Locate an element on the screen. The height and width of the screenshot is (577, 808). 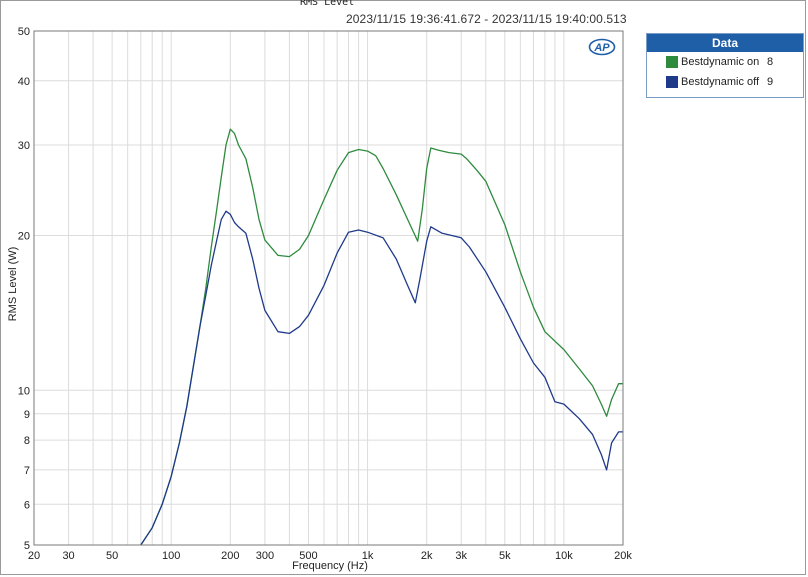
y-axis-label: RMS Level (W) is located at coordinates (13, 284).